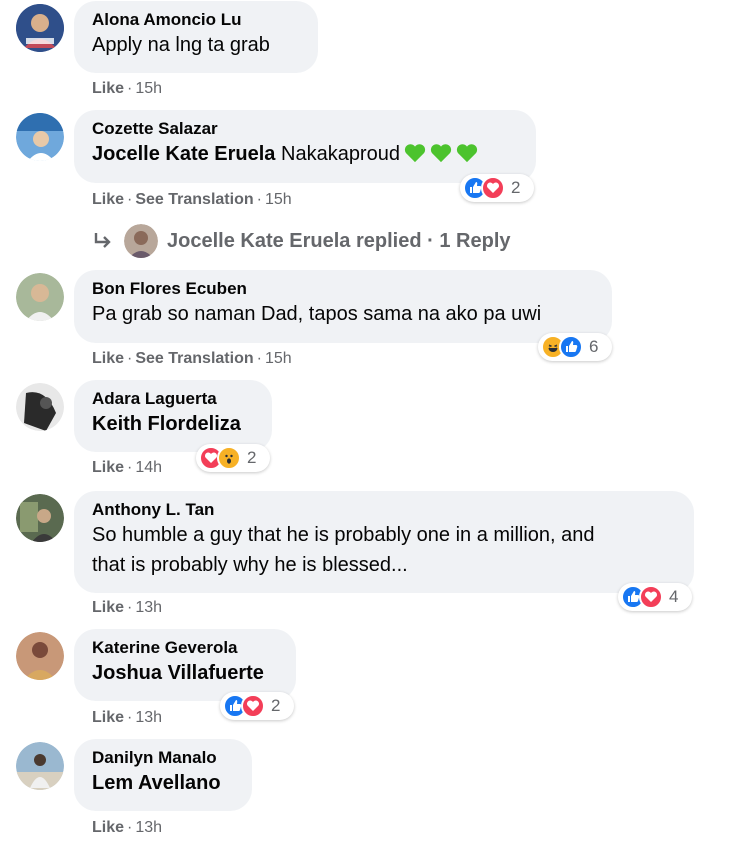  Describe the element at coordinates (172, 424) in the screenshot. I see `mention-link: Keith Flordeliza` at that location.